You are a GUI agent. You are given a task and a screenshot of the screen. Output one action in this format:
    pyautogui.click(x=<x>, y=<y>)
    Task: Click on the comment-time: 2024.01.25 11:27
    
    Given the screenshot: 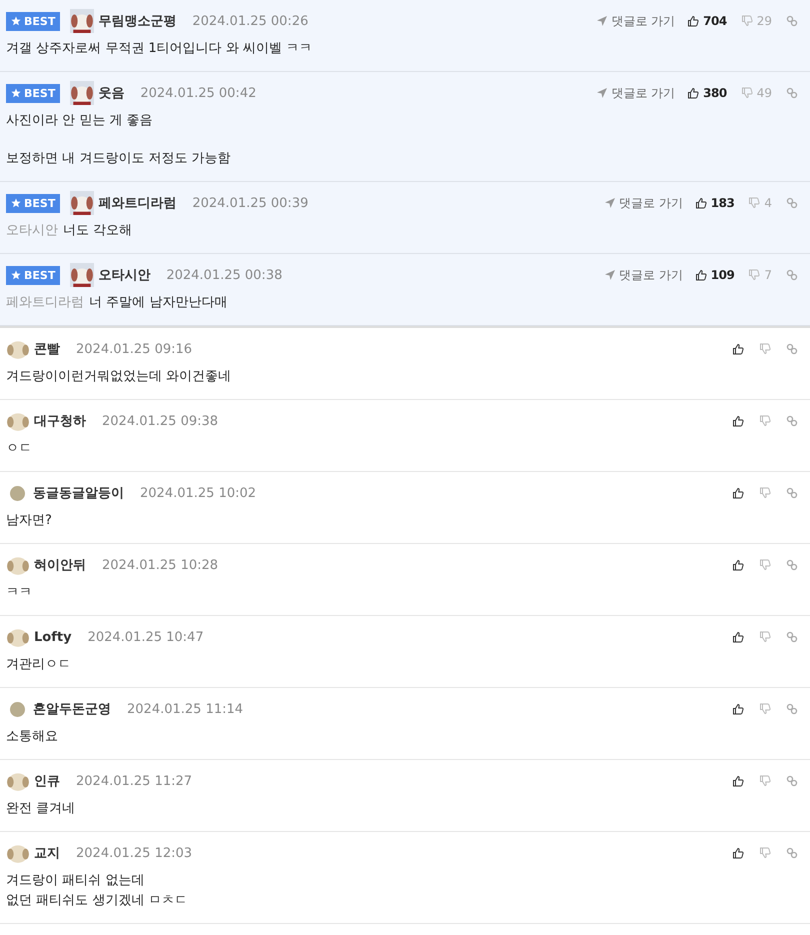 What is the action you would take?
    pyautogui.click(x=134, y=781)
    